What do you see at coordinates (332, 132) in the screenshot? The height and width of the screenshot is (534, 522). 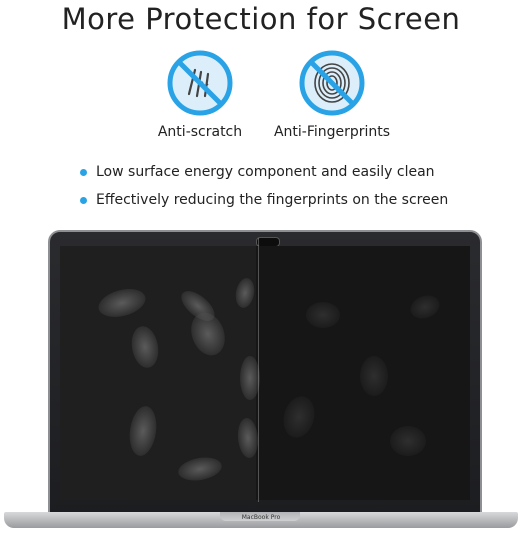 I see `feature-label: Anti-Fingerprints` at bounding box center [332, 132].